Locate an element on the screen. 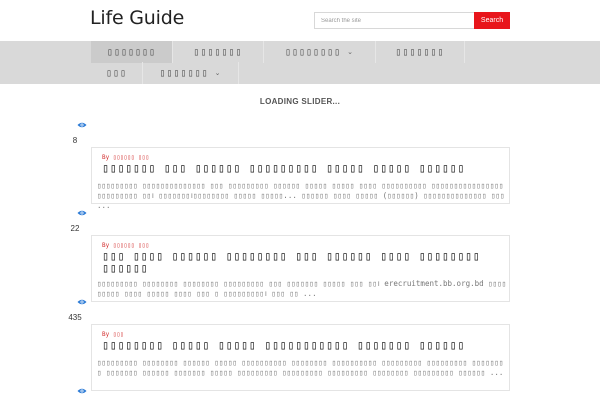 Image resolution: width=600 pixels, height=400 pixels. nav-item-2: ▯▯▯▯▯▯▯ is located at coordinates (218, 52).